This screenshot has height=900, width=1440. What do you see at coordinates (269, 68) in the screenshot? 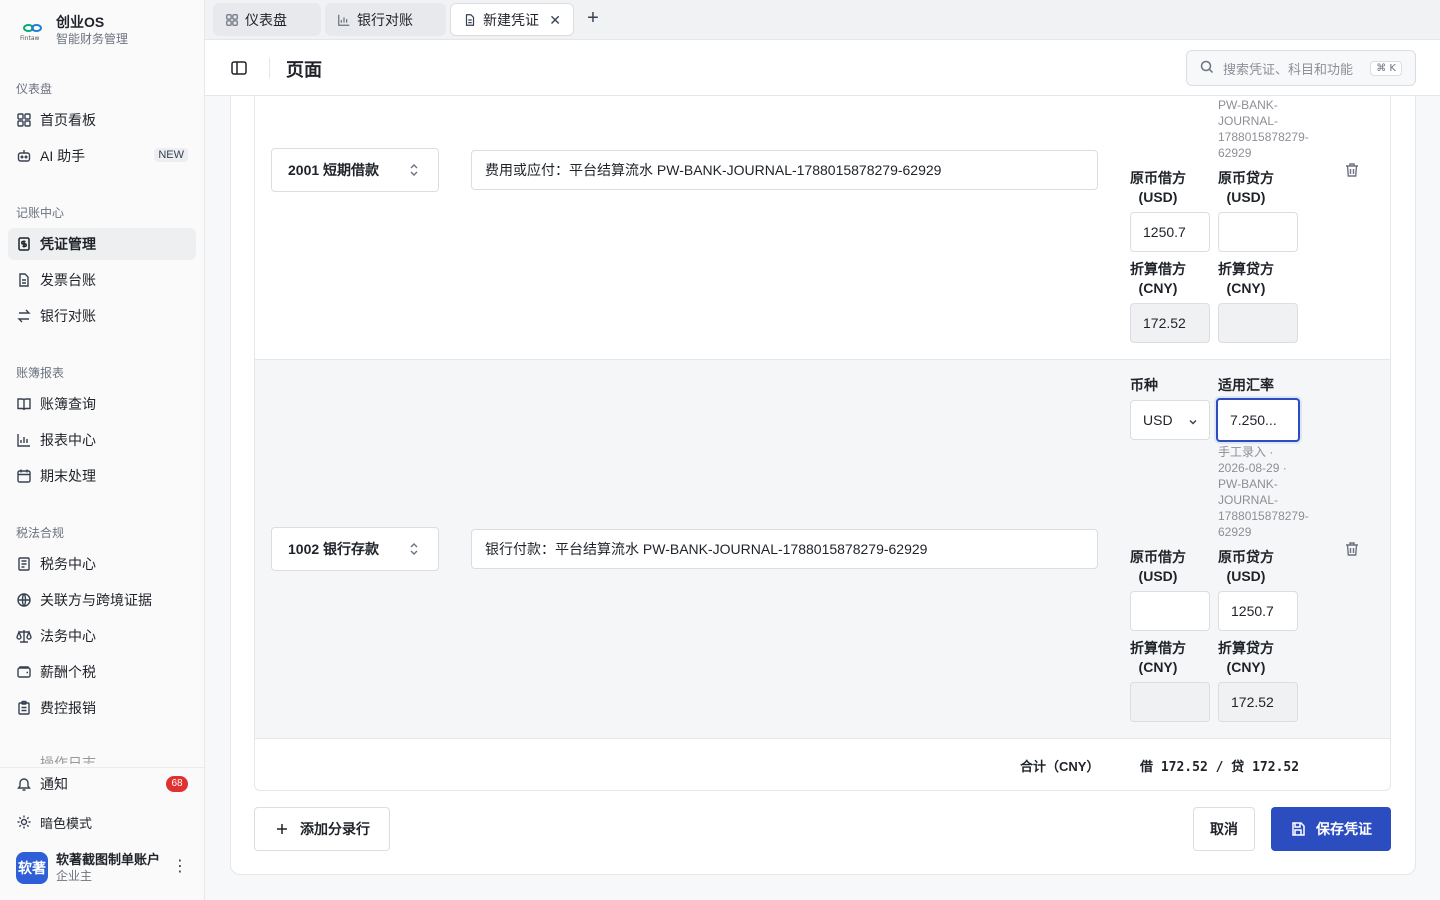
I see `header-divider` at bounding box center [269, 68].